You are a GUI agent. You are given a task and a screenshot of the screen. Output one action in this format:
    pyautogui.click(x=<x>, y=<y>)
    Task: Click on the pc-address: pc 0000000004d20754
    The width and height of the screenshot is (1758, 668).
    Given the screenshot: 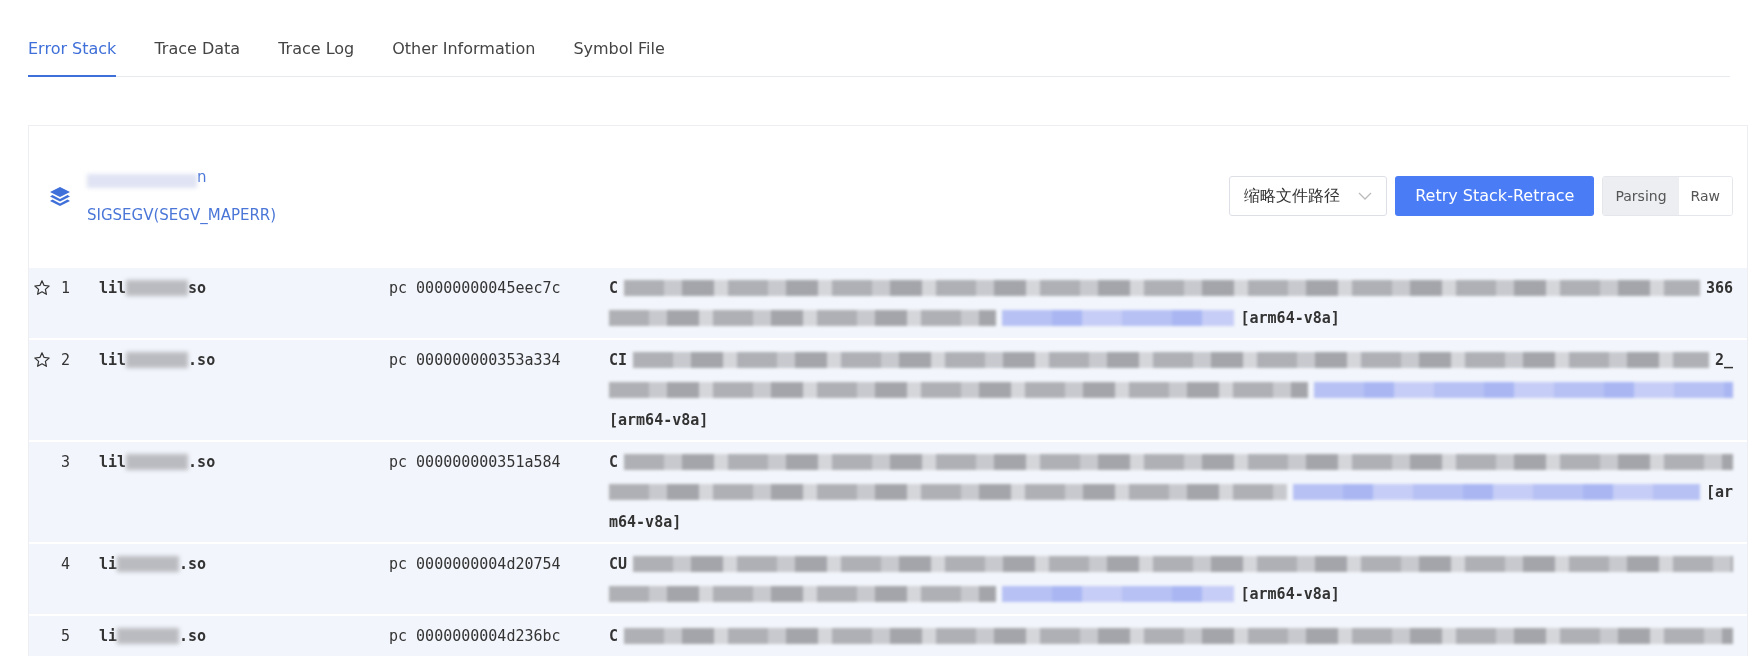 What is the action you would take?
    pyautogui.click(x=475, y=564)
    